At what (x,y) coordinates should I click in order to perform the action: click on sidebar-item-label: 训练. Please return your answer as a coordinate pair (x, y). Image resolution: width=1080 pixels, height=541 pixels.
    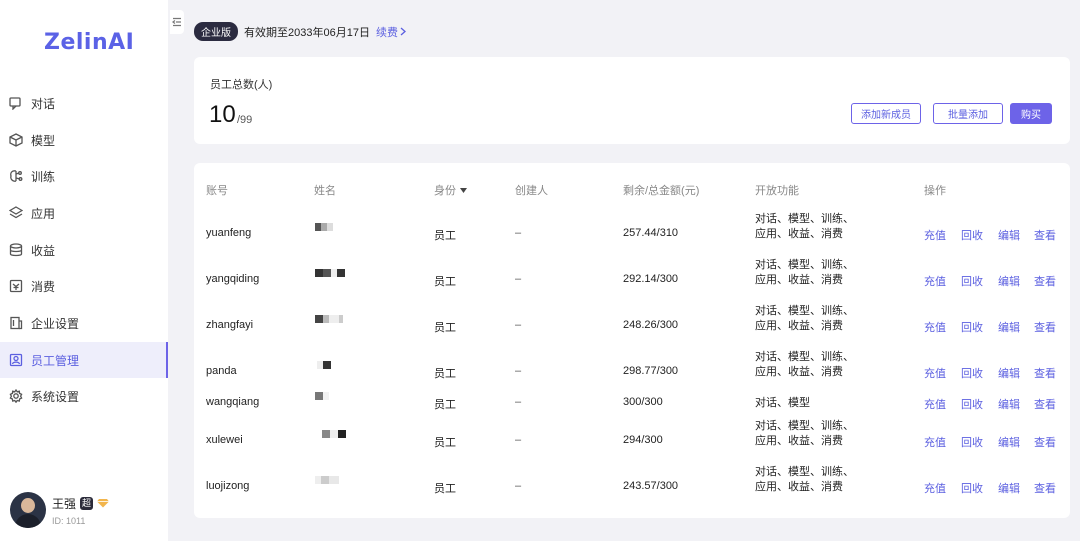
    Looking at the image, I should click on (43, 176).